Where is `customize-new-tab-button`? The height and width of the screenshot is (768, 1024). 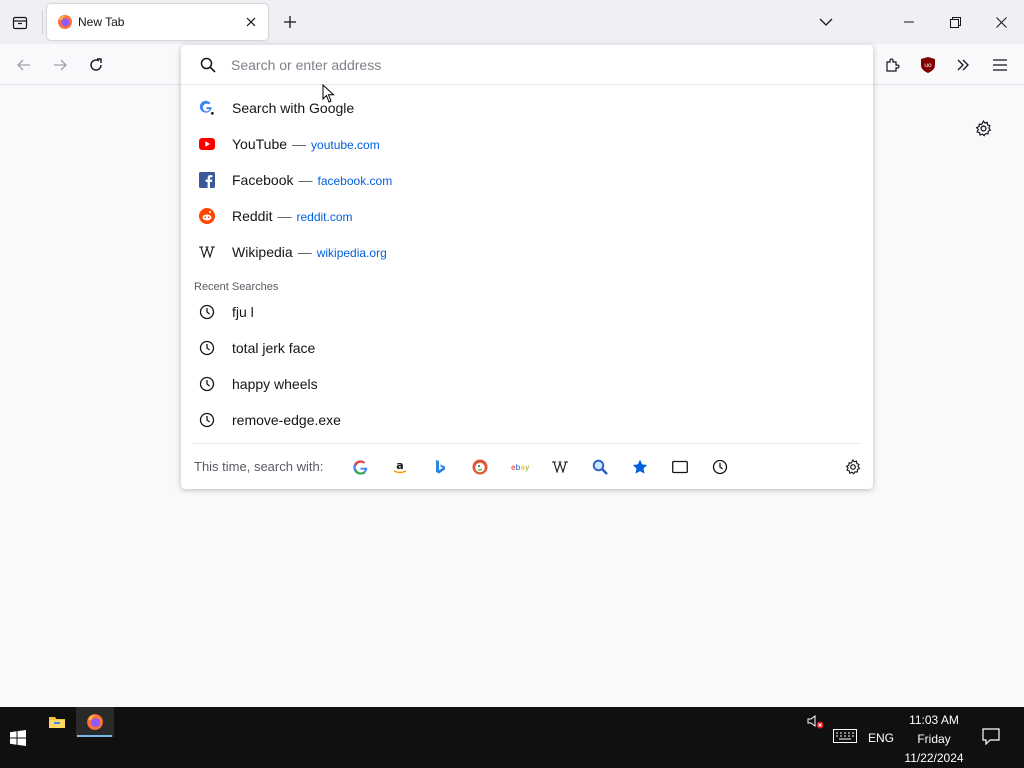 customize-new-tab-button is located at coordinates (983, 128).